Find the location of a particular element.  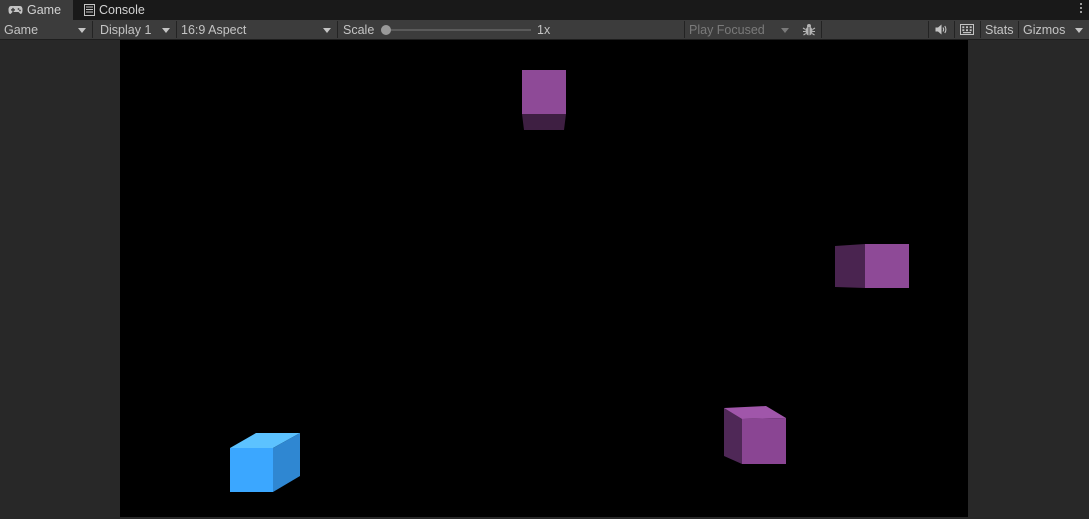

console-icon is located at coordinates (89, 10).